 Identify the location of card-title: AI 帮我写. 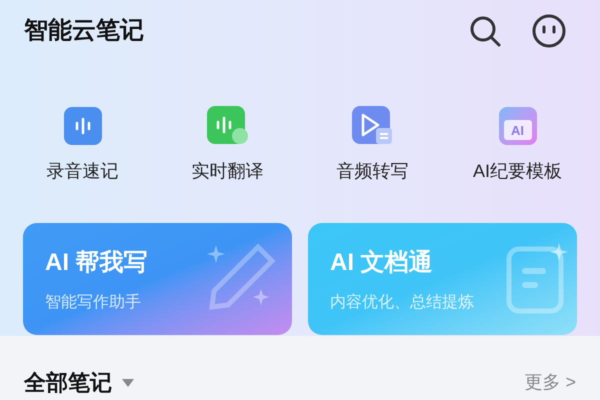
(96, 263).